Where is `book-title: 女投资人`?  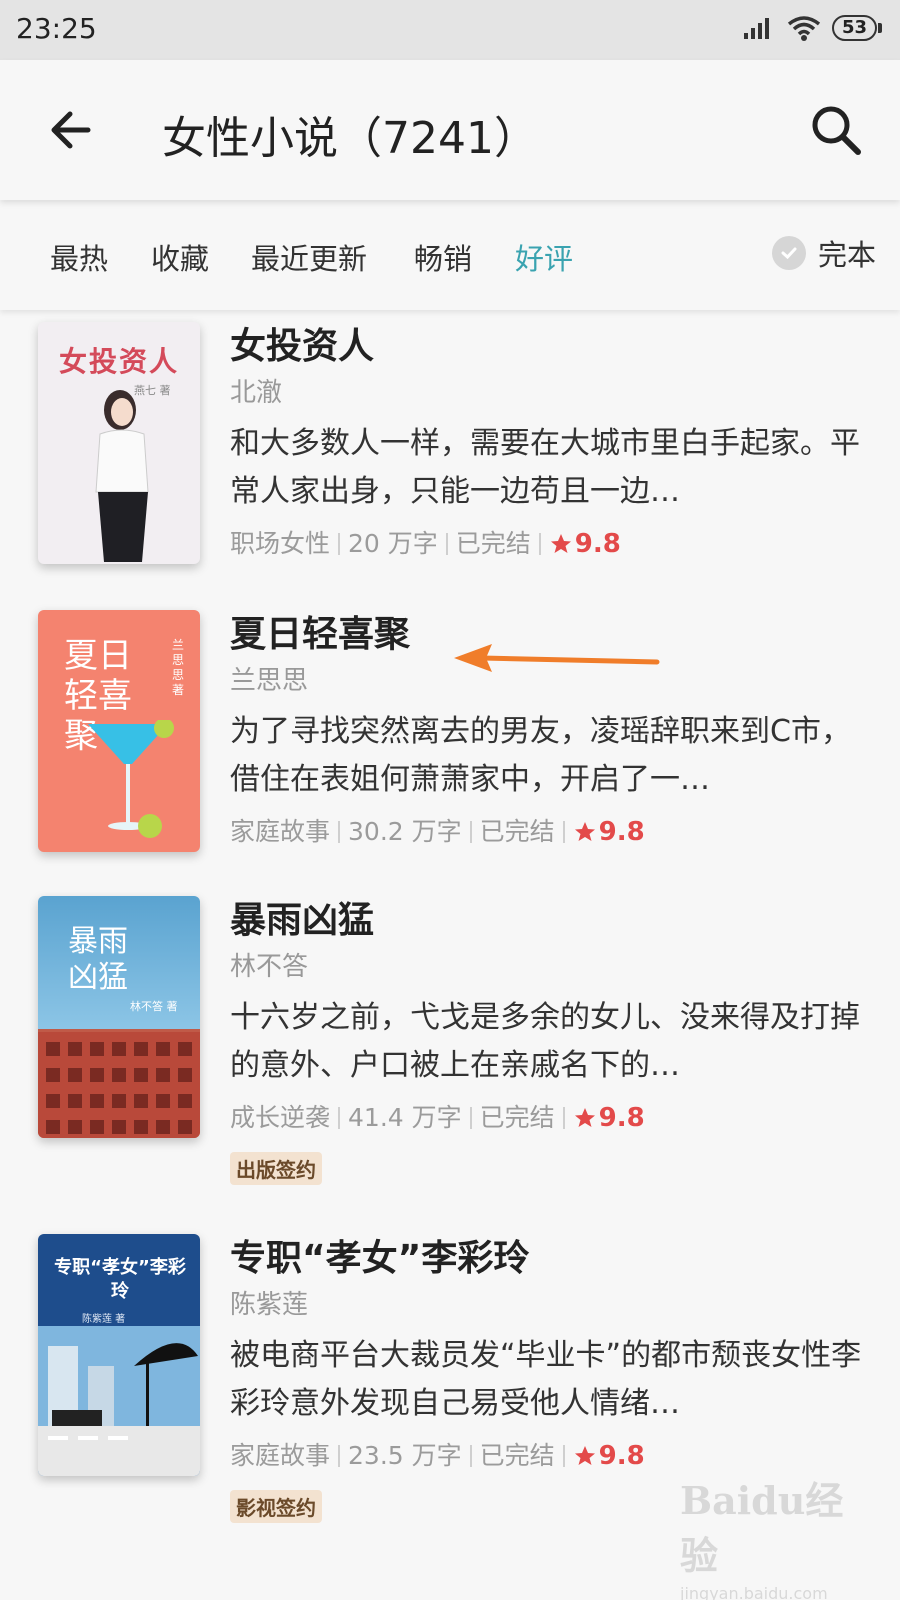
book-title: 女投资人 is located at coordinates (302, 346).